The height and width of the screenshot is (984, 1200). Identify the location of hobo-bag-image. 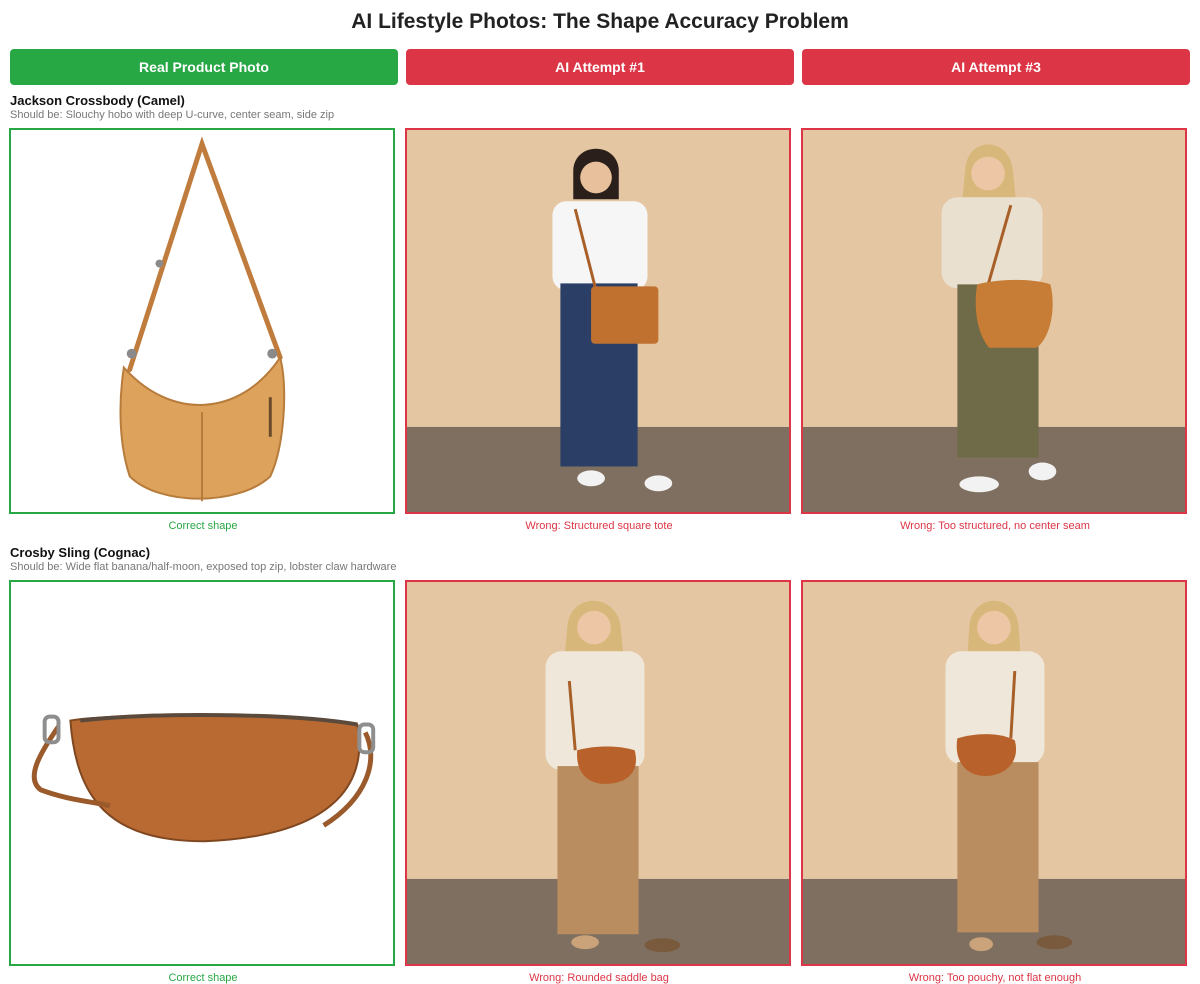
(202, 319).